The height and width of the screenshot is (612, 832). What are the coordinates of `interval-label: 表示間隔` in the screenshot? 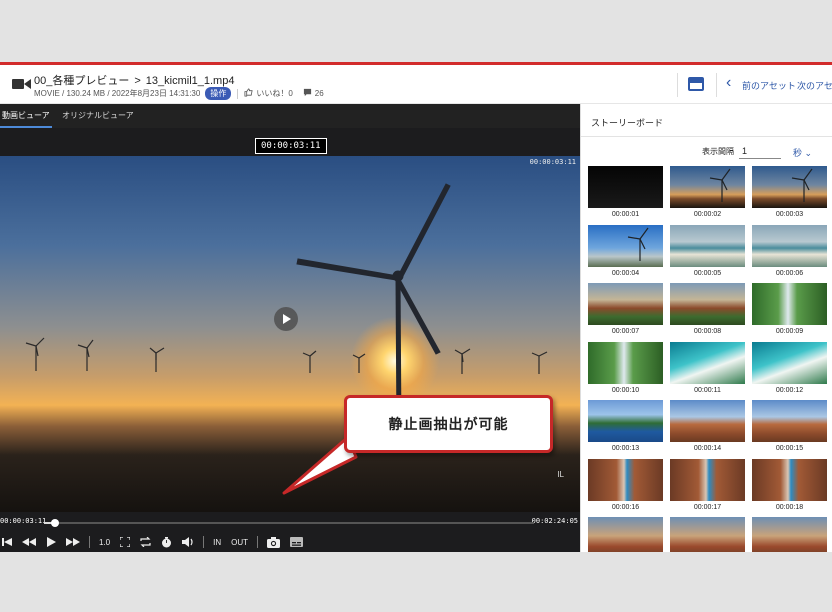 It's located at (718, 151).